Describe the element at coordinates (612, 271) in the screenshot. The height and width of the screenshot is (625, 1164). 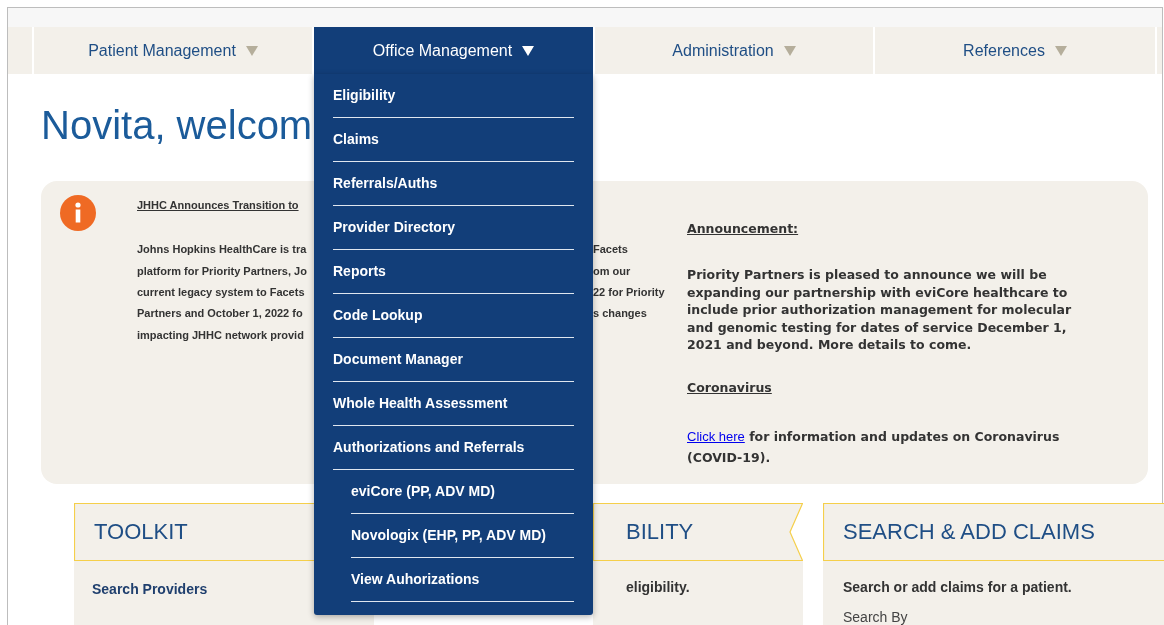
I see `notice-text: om our` at that location.